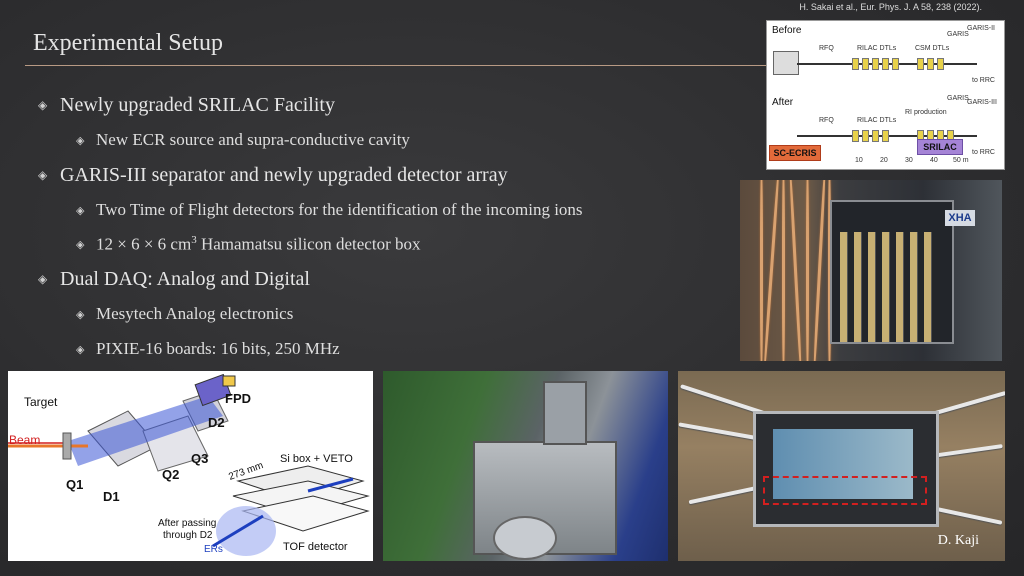 This screenshot has height=576, width=1024. What do you see at coordinates (892, 272) in the screenshot?
I see `crate` at bounding box center [892, 272].